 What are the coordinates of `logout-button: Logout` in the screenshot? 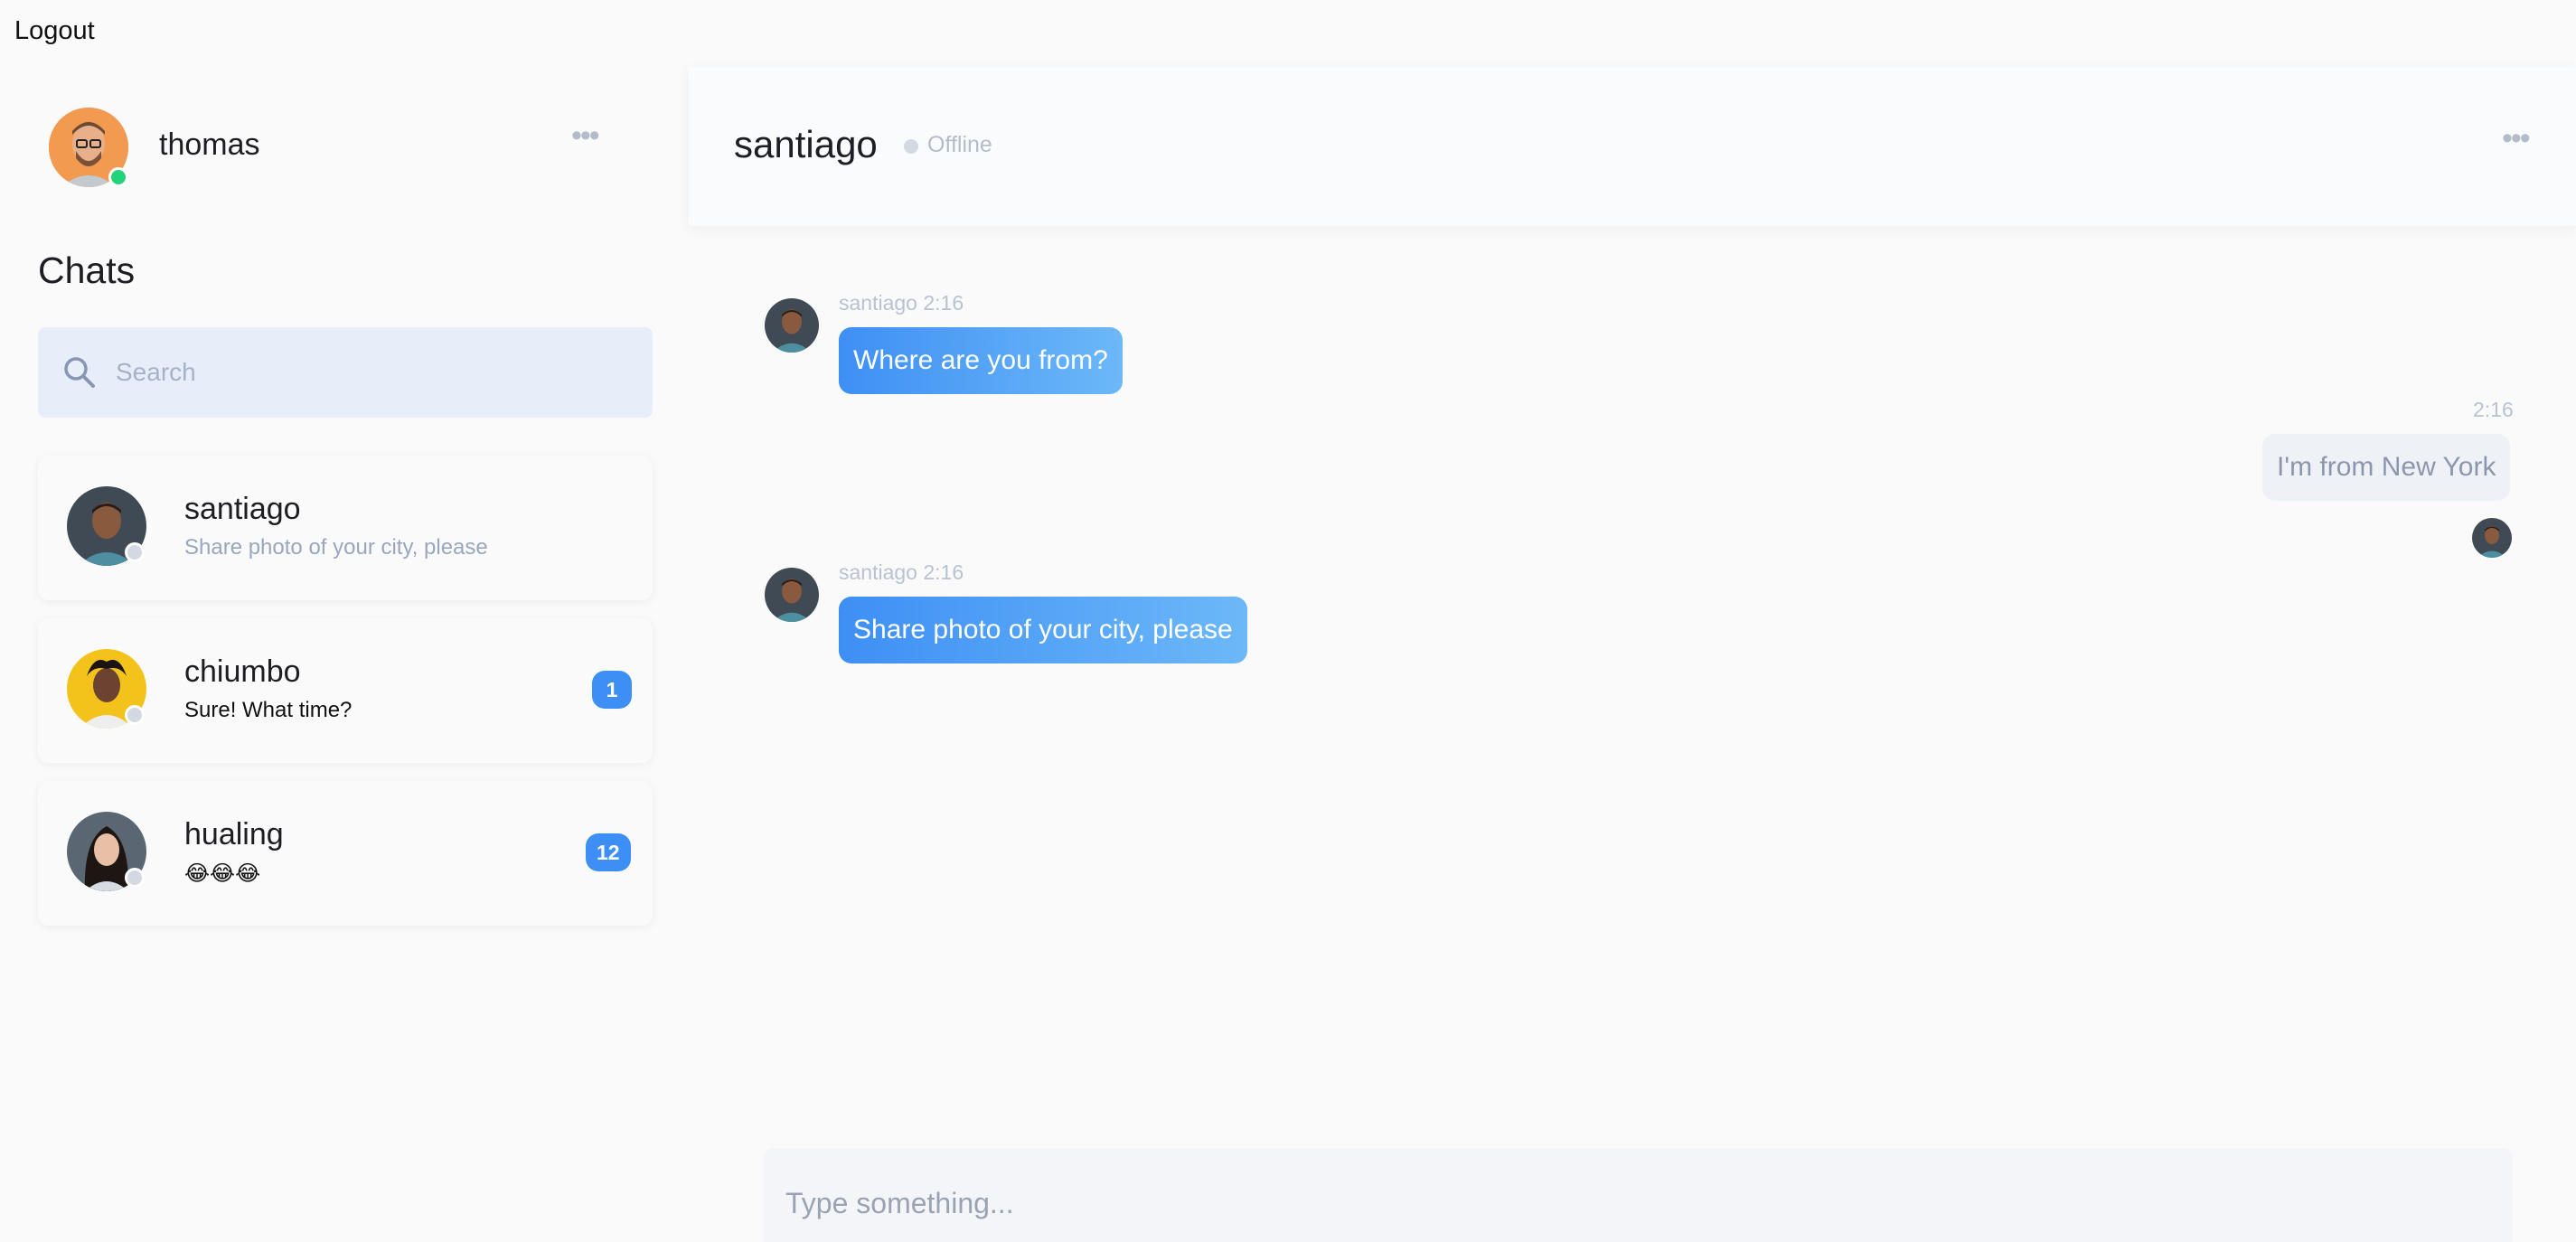 It's located at (54, 31).